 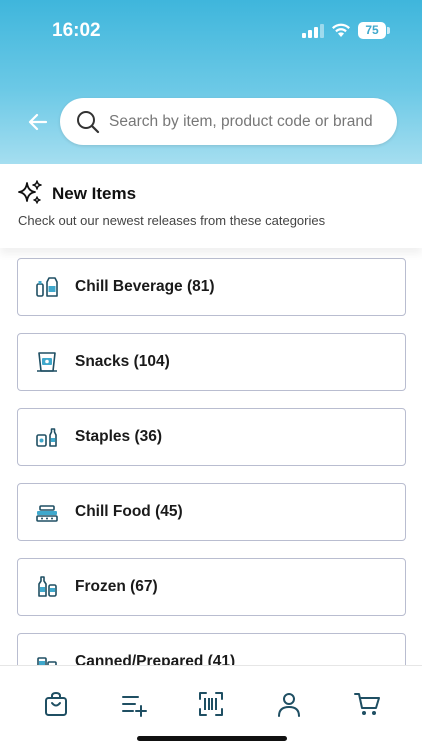 I want to click on category-chill-food: Chill Food (45), so click(x=211, y=512).